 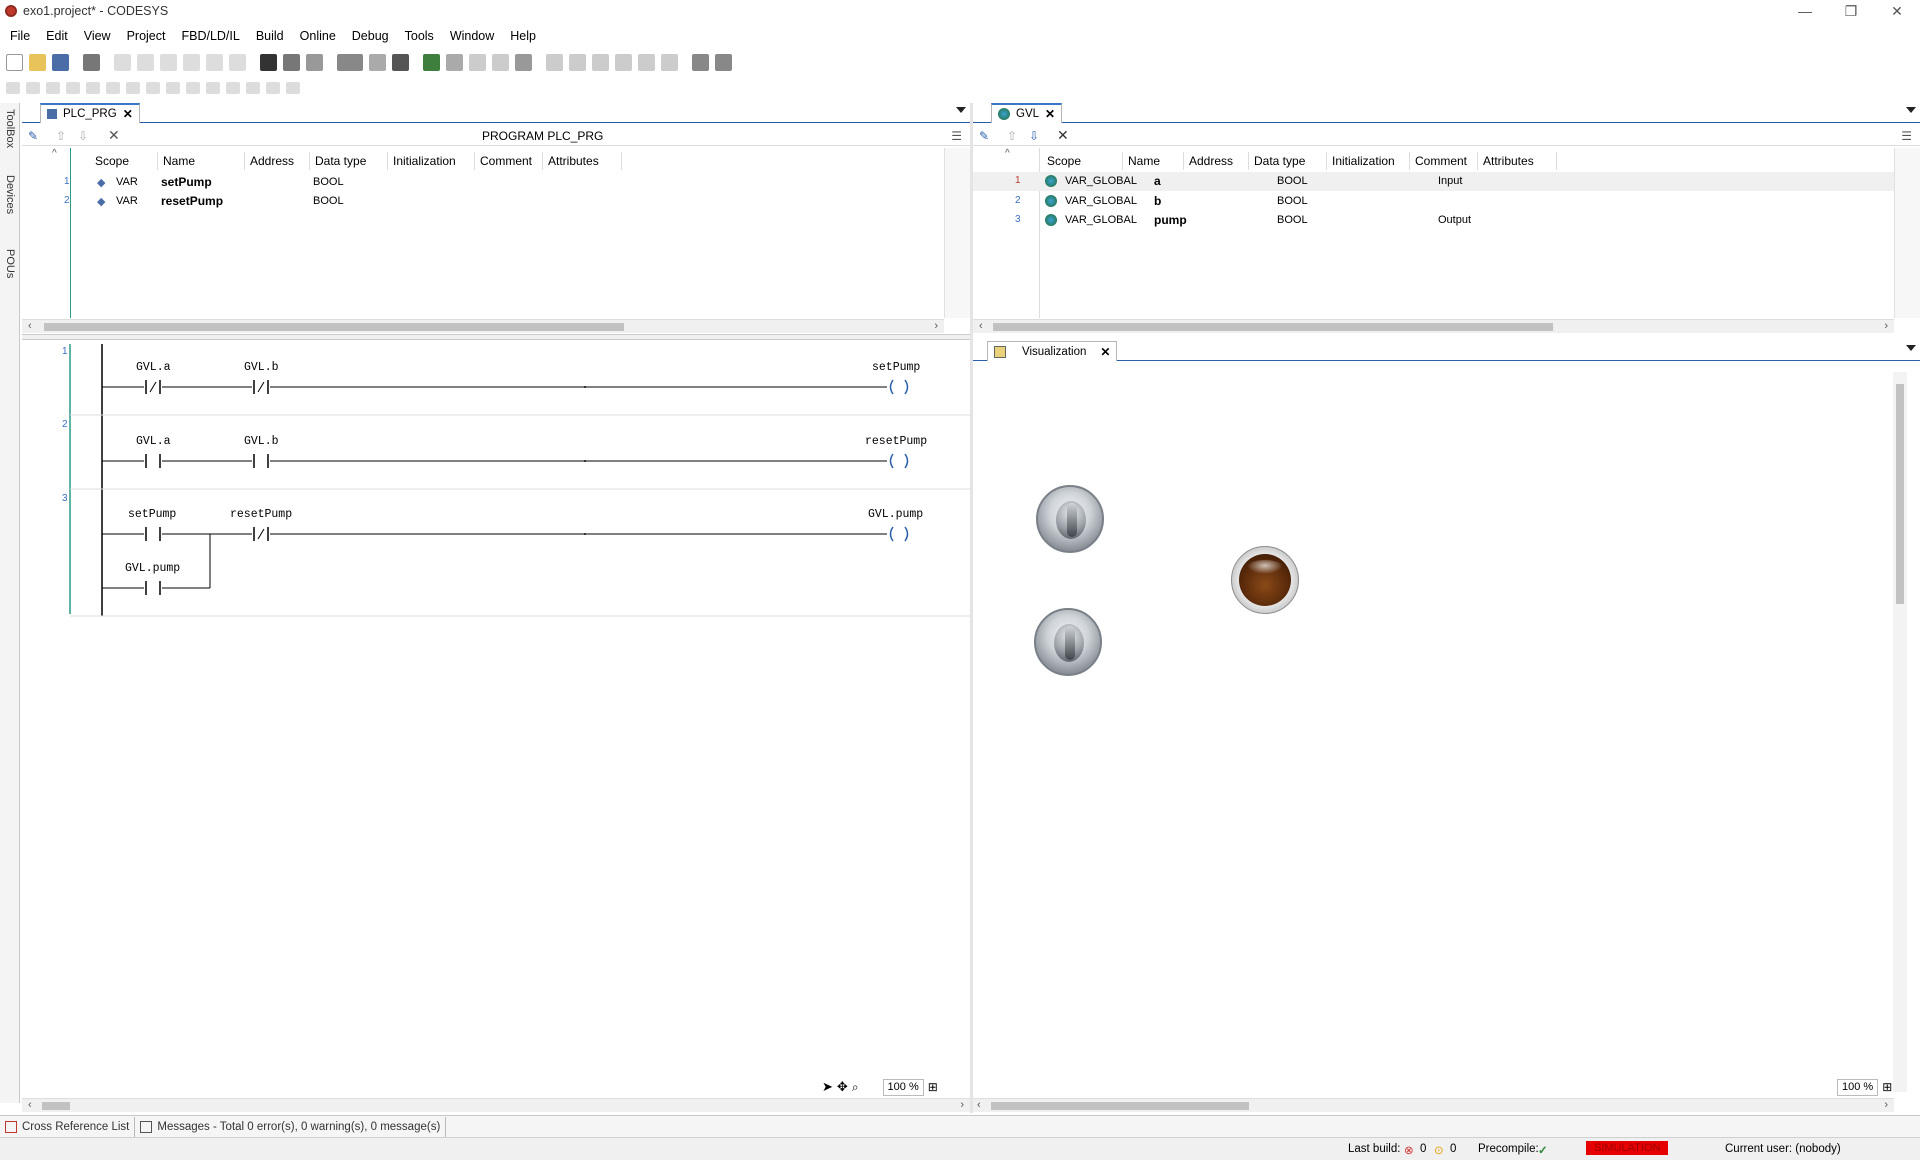 What do you see at coordinates (133, 88) in the screenshot?
I see `ld-box-icon` at bounding box center [133, 88].